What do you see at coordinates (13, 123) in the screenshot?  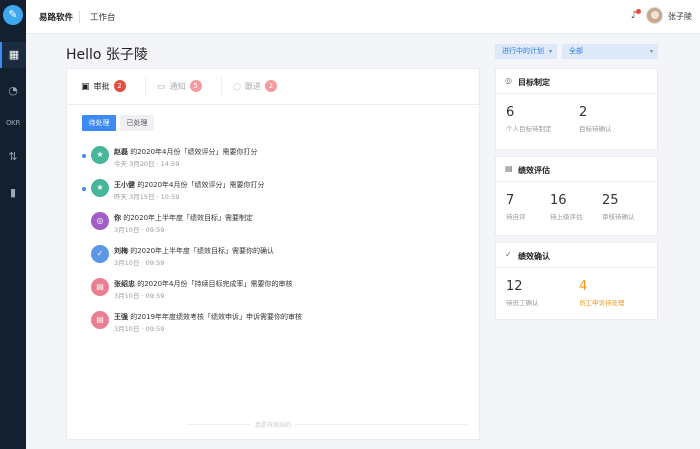 I see `okr-icon: OKR` at bounding box center [13, 123].